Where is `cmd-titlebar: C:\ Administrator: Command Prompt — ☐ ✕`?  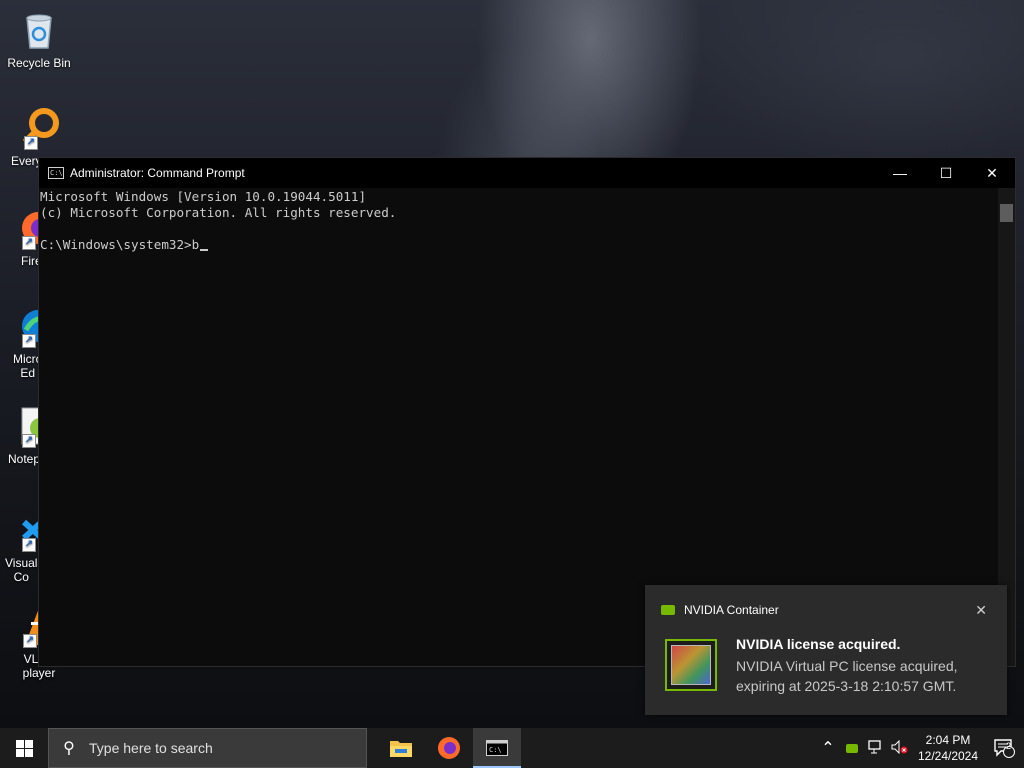
cmd-titlebar: C:\ Administrator: Command Prompt — ☐ ✕ is located at coordinates (527, 173).